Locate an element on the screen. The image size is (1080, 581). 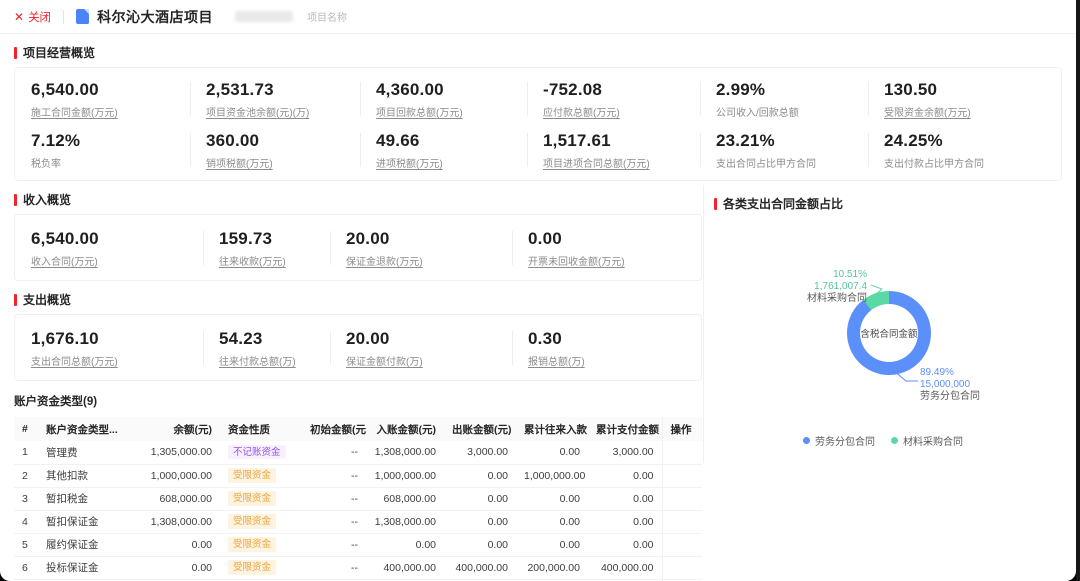
callout-material-contract: 10.51% 1,761,007.4 材料采购合同 is located at coordinates (837, 287).